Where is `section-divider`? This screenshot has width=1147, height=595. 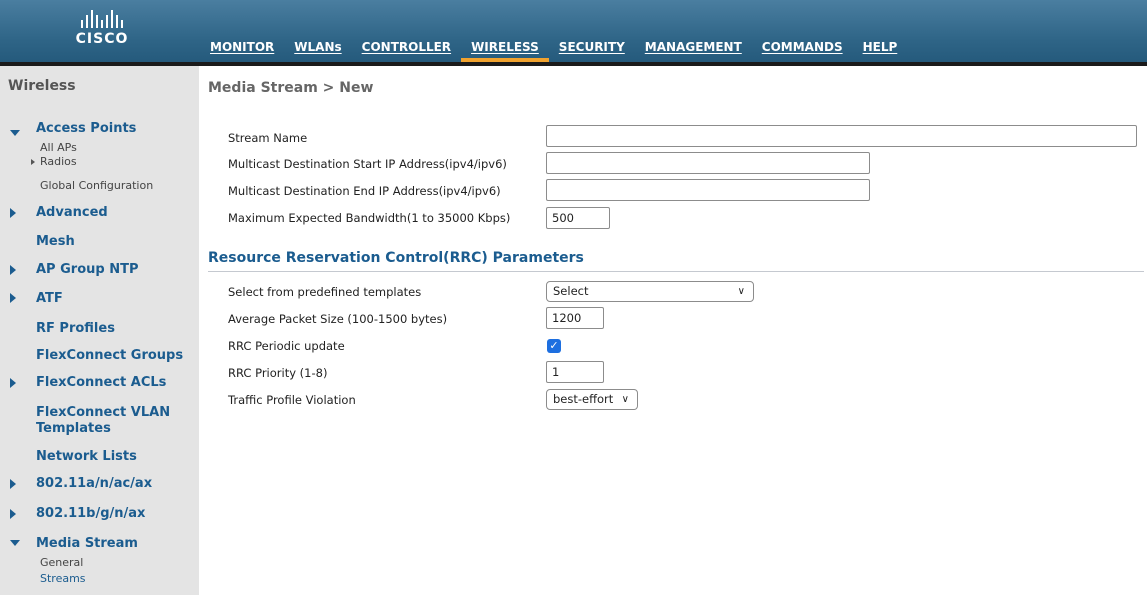 section-divider is located at coordinates (676, 271).